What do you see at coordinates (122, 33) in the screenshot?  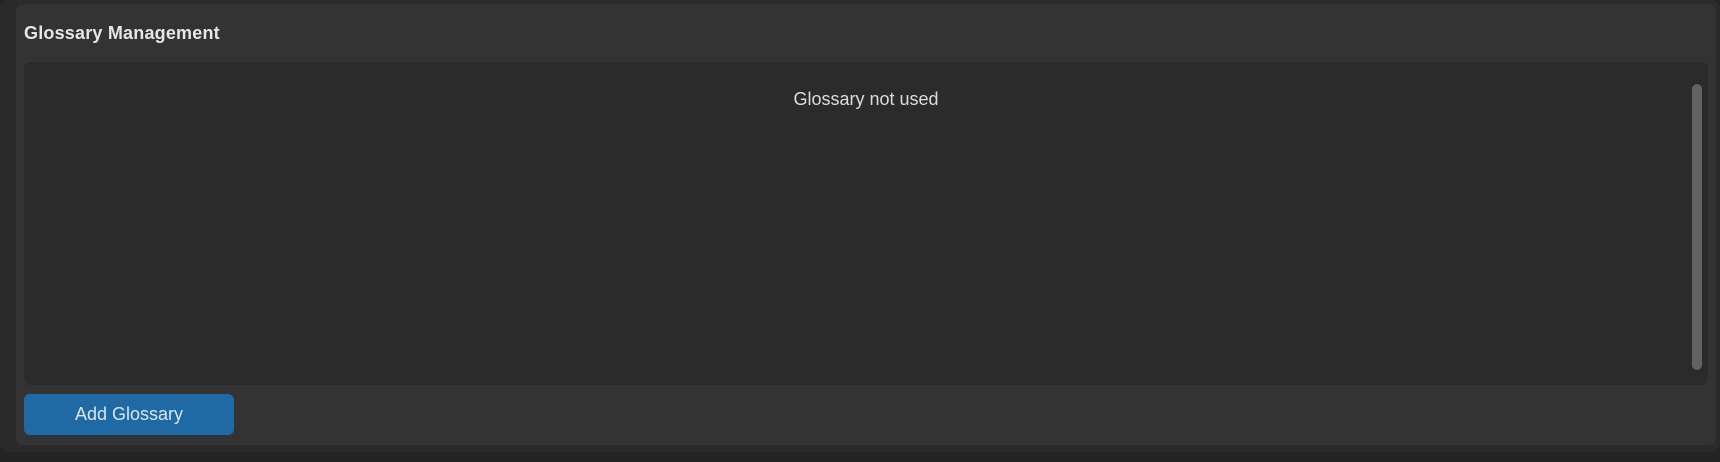 I see `panel-title: Glossary Management` at bounding box center [122, 33].